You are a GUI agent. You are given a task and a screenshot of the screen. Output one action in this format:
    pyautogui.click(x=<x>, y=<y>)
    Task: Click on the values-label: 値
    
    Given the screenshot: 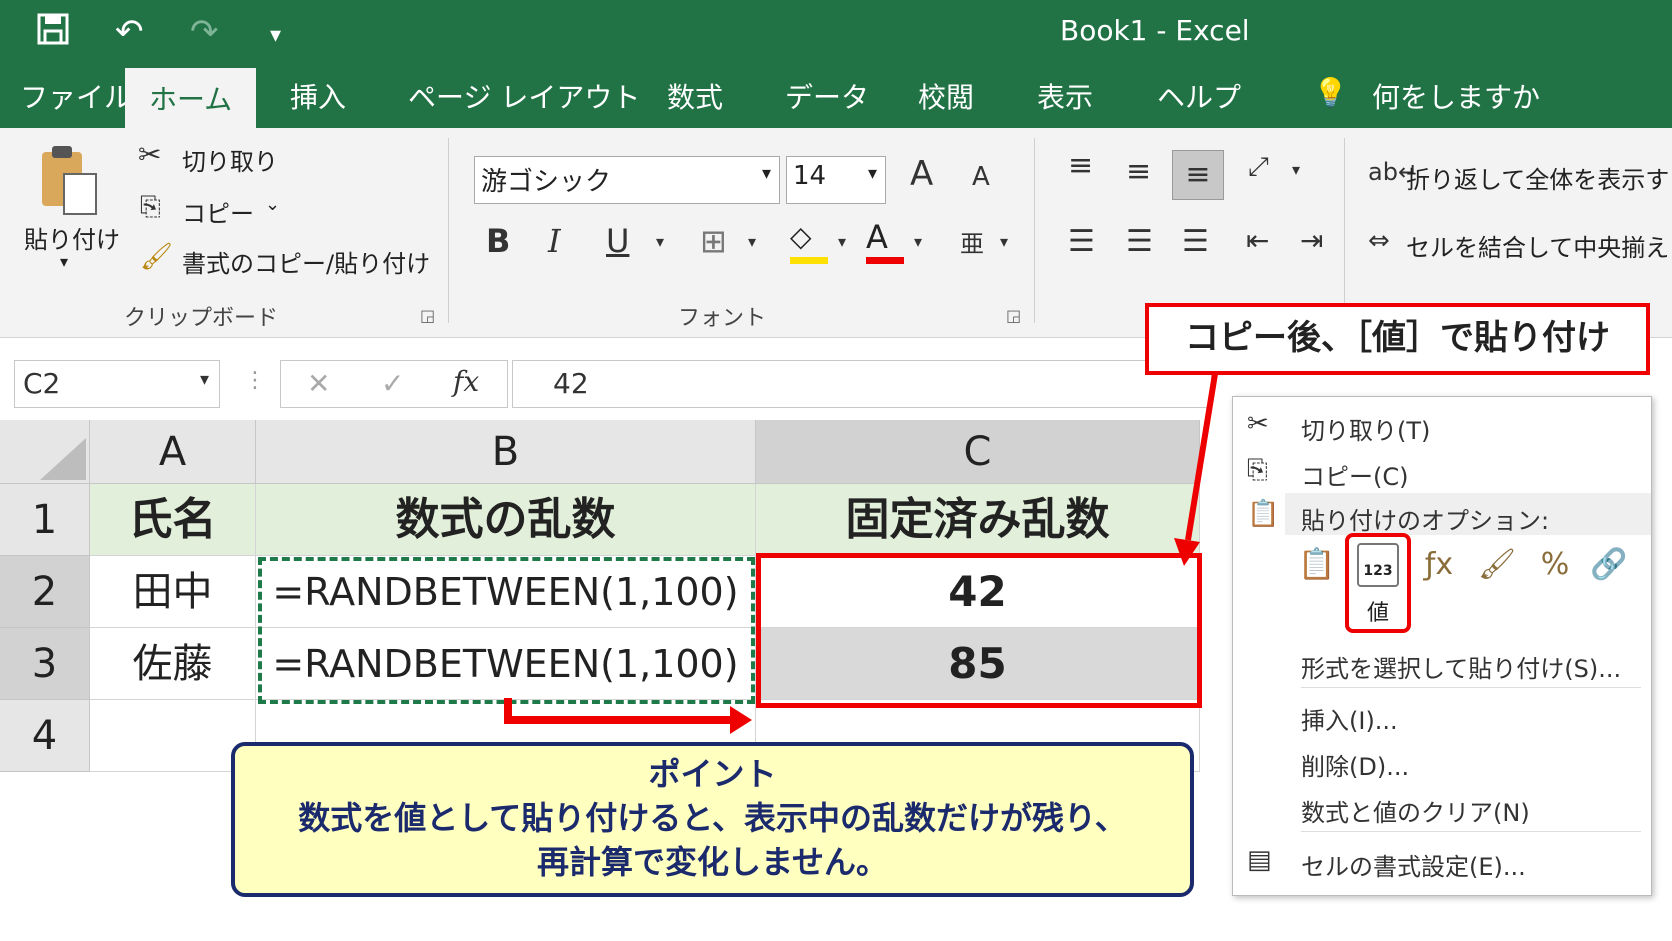 What is the action you would take?
    pyautogui.click(x=1377, y=613)
    